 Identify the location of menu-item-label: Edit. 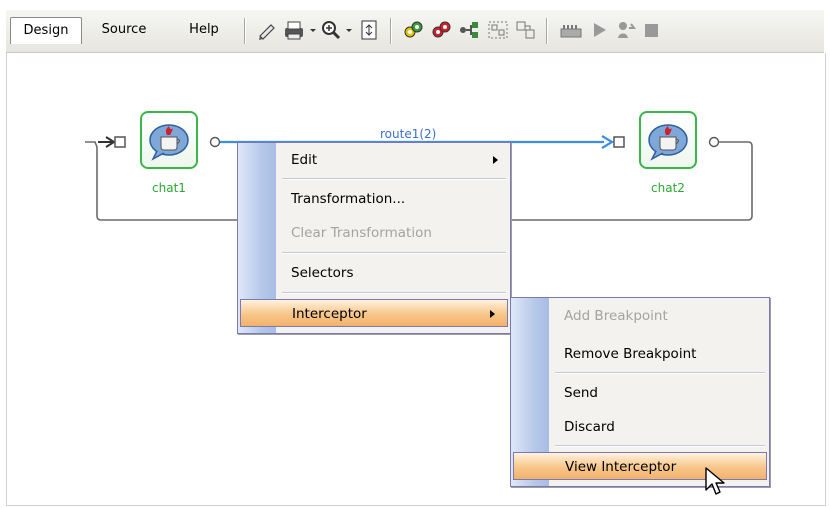
(304, 160).